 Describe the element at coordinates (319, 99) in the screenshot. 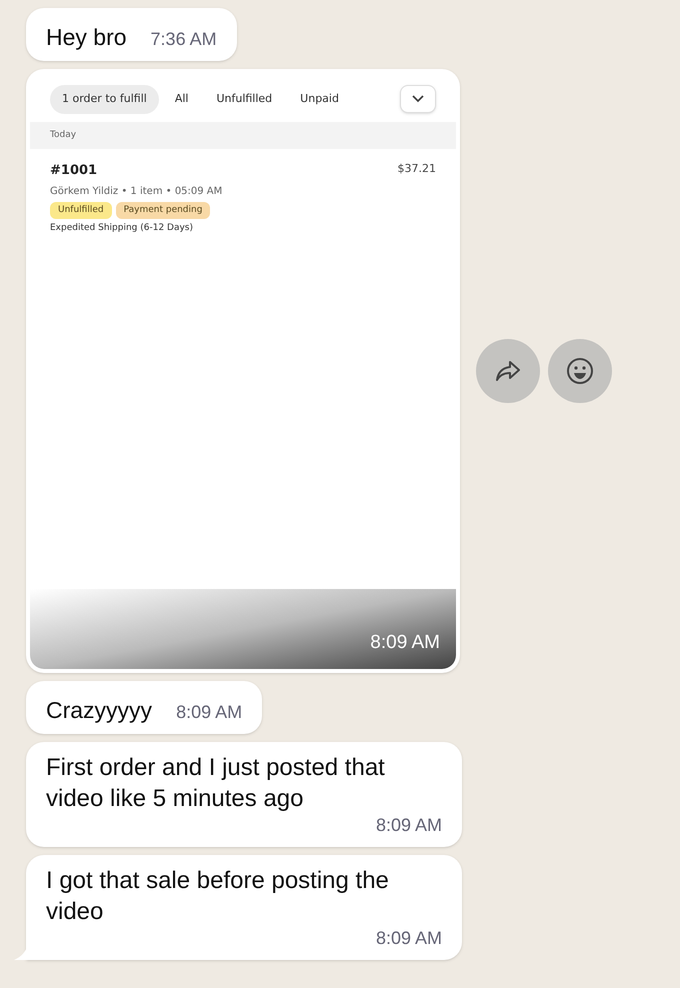

I see `filter-tab: Unpaid` at that location.